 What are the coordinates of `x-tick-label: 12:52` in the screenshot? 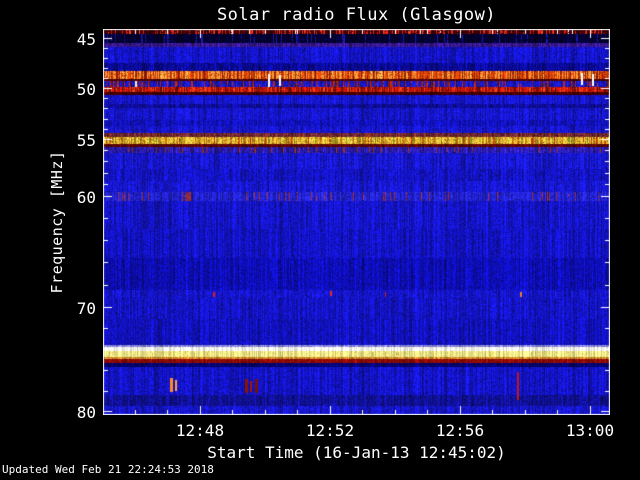 It's located at (330, 430).